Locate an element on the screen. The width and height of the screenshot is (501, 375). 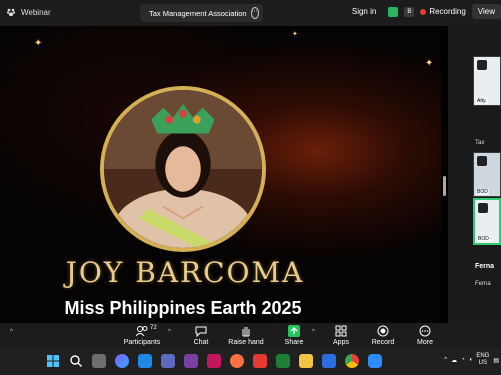
apps-button: Apps is located at coordinates (341, 335).